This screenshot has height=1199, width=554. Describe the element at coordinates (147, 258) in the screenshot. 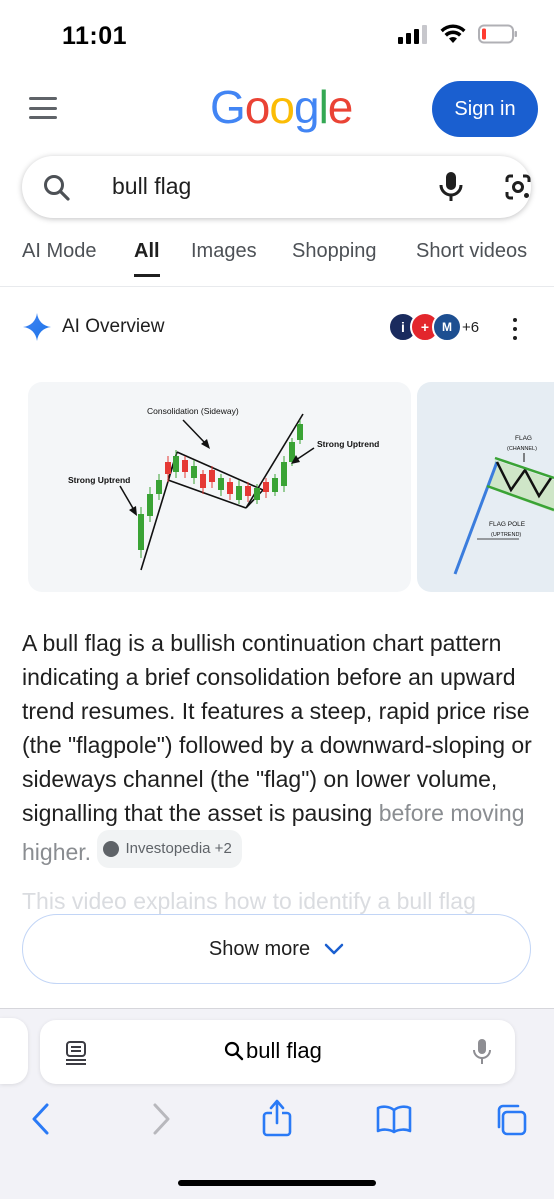

I see `tab-all: All` at that location.